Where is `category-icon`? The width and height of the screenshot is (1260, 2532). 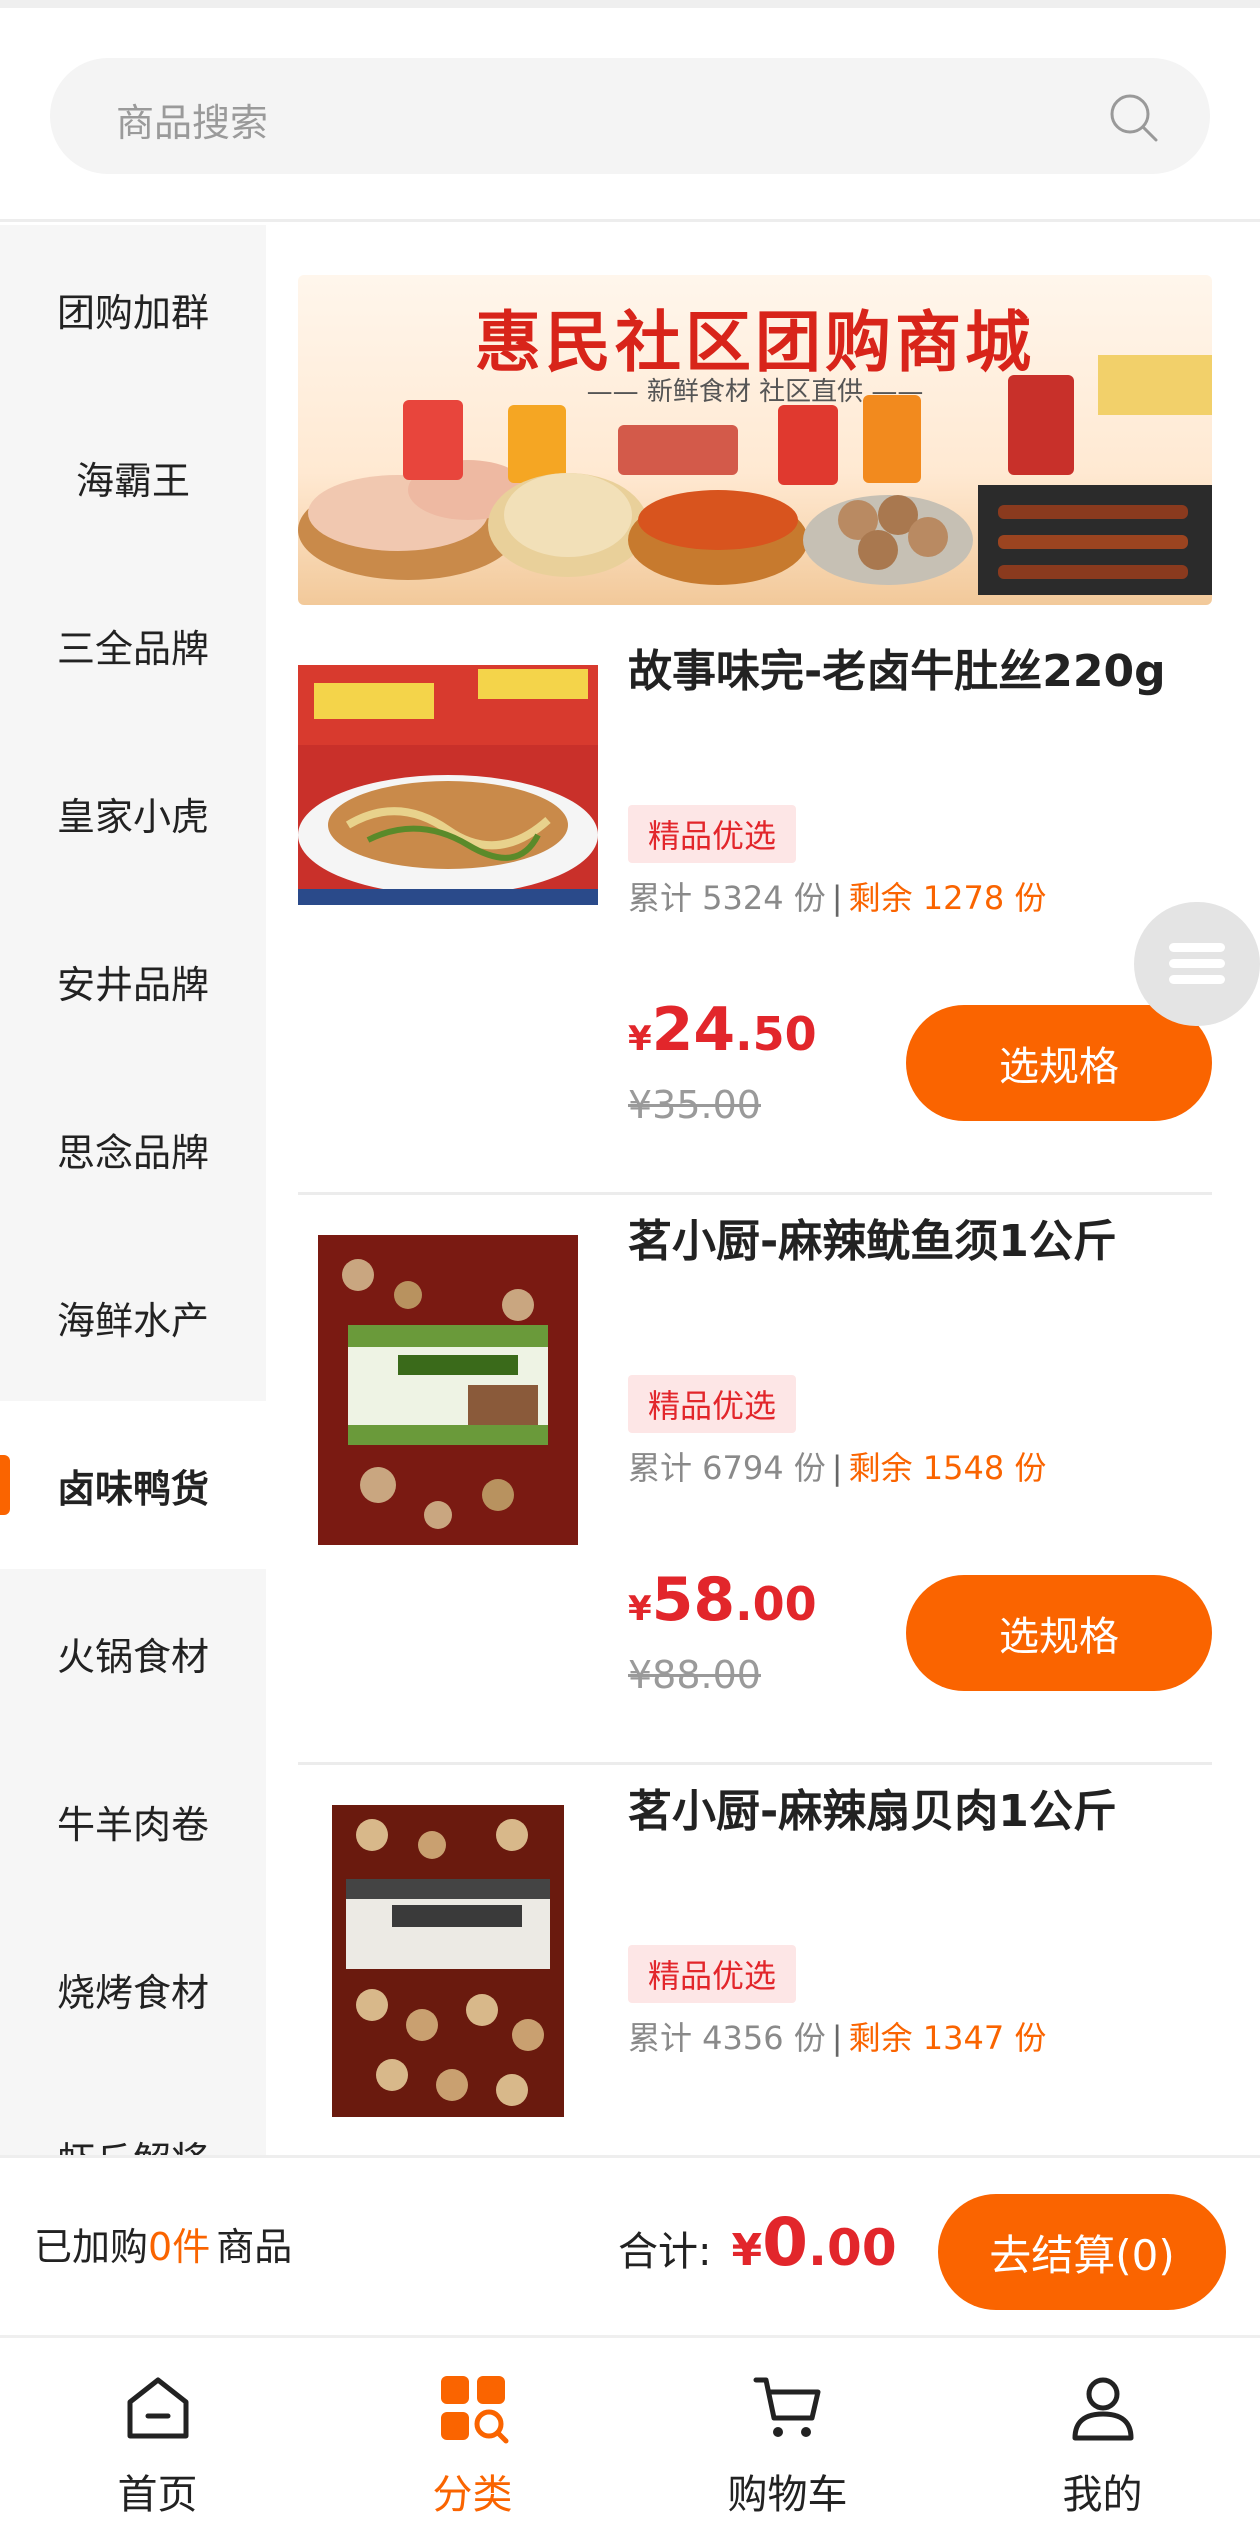
category-icon is located at coordinates (475, 2410).